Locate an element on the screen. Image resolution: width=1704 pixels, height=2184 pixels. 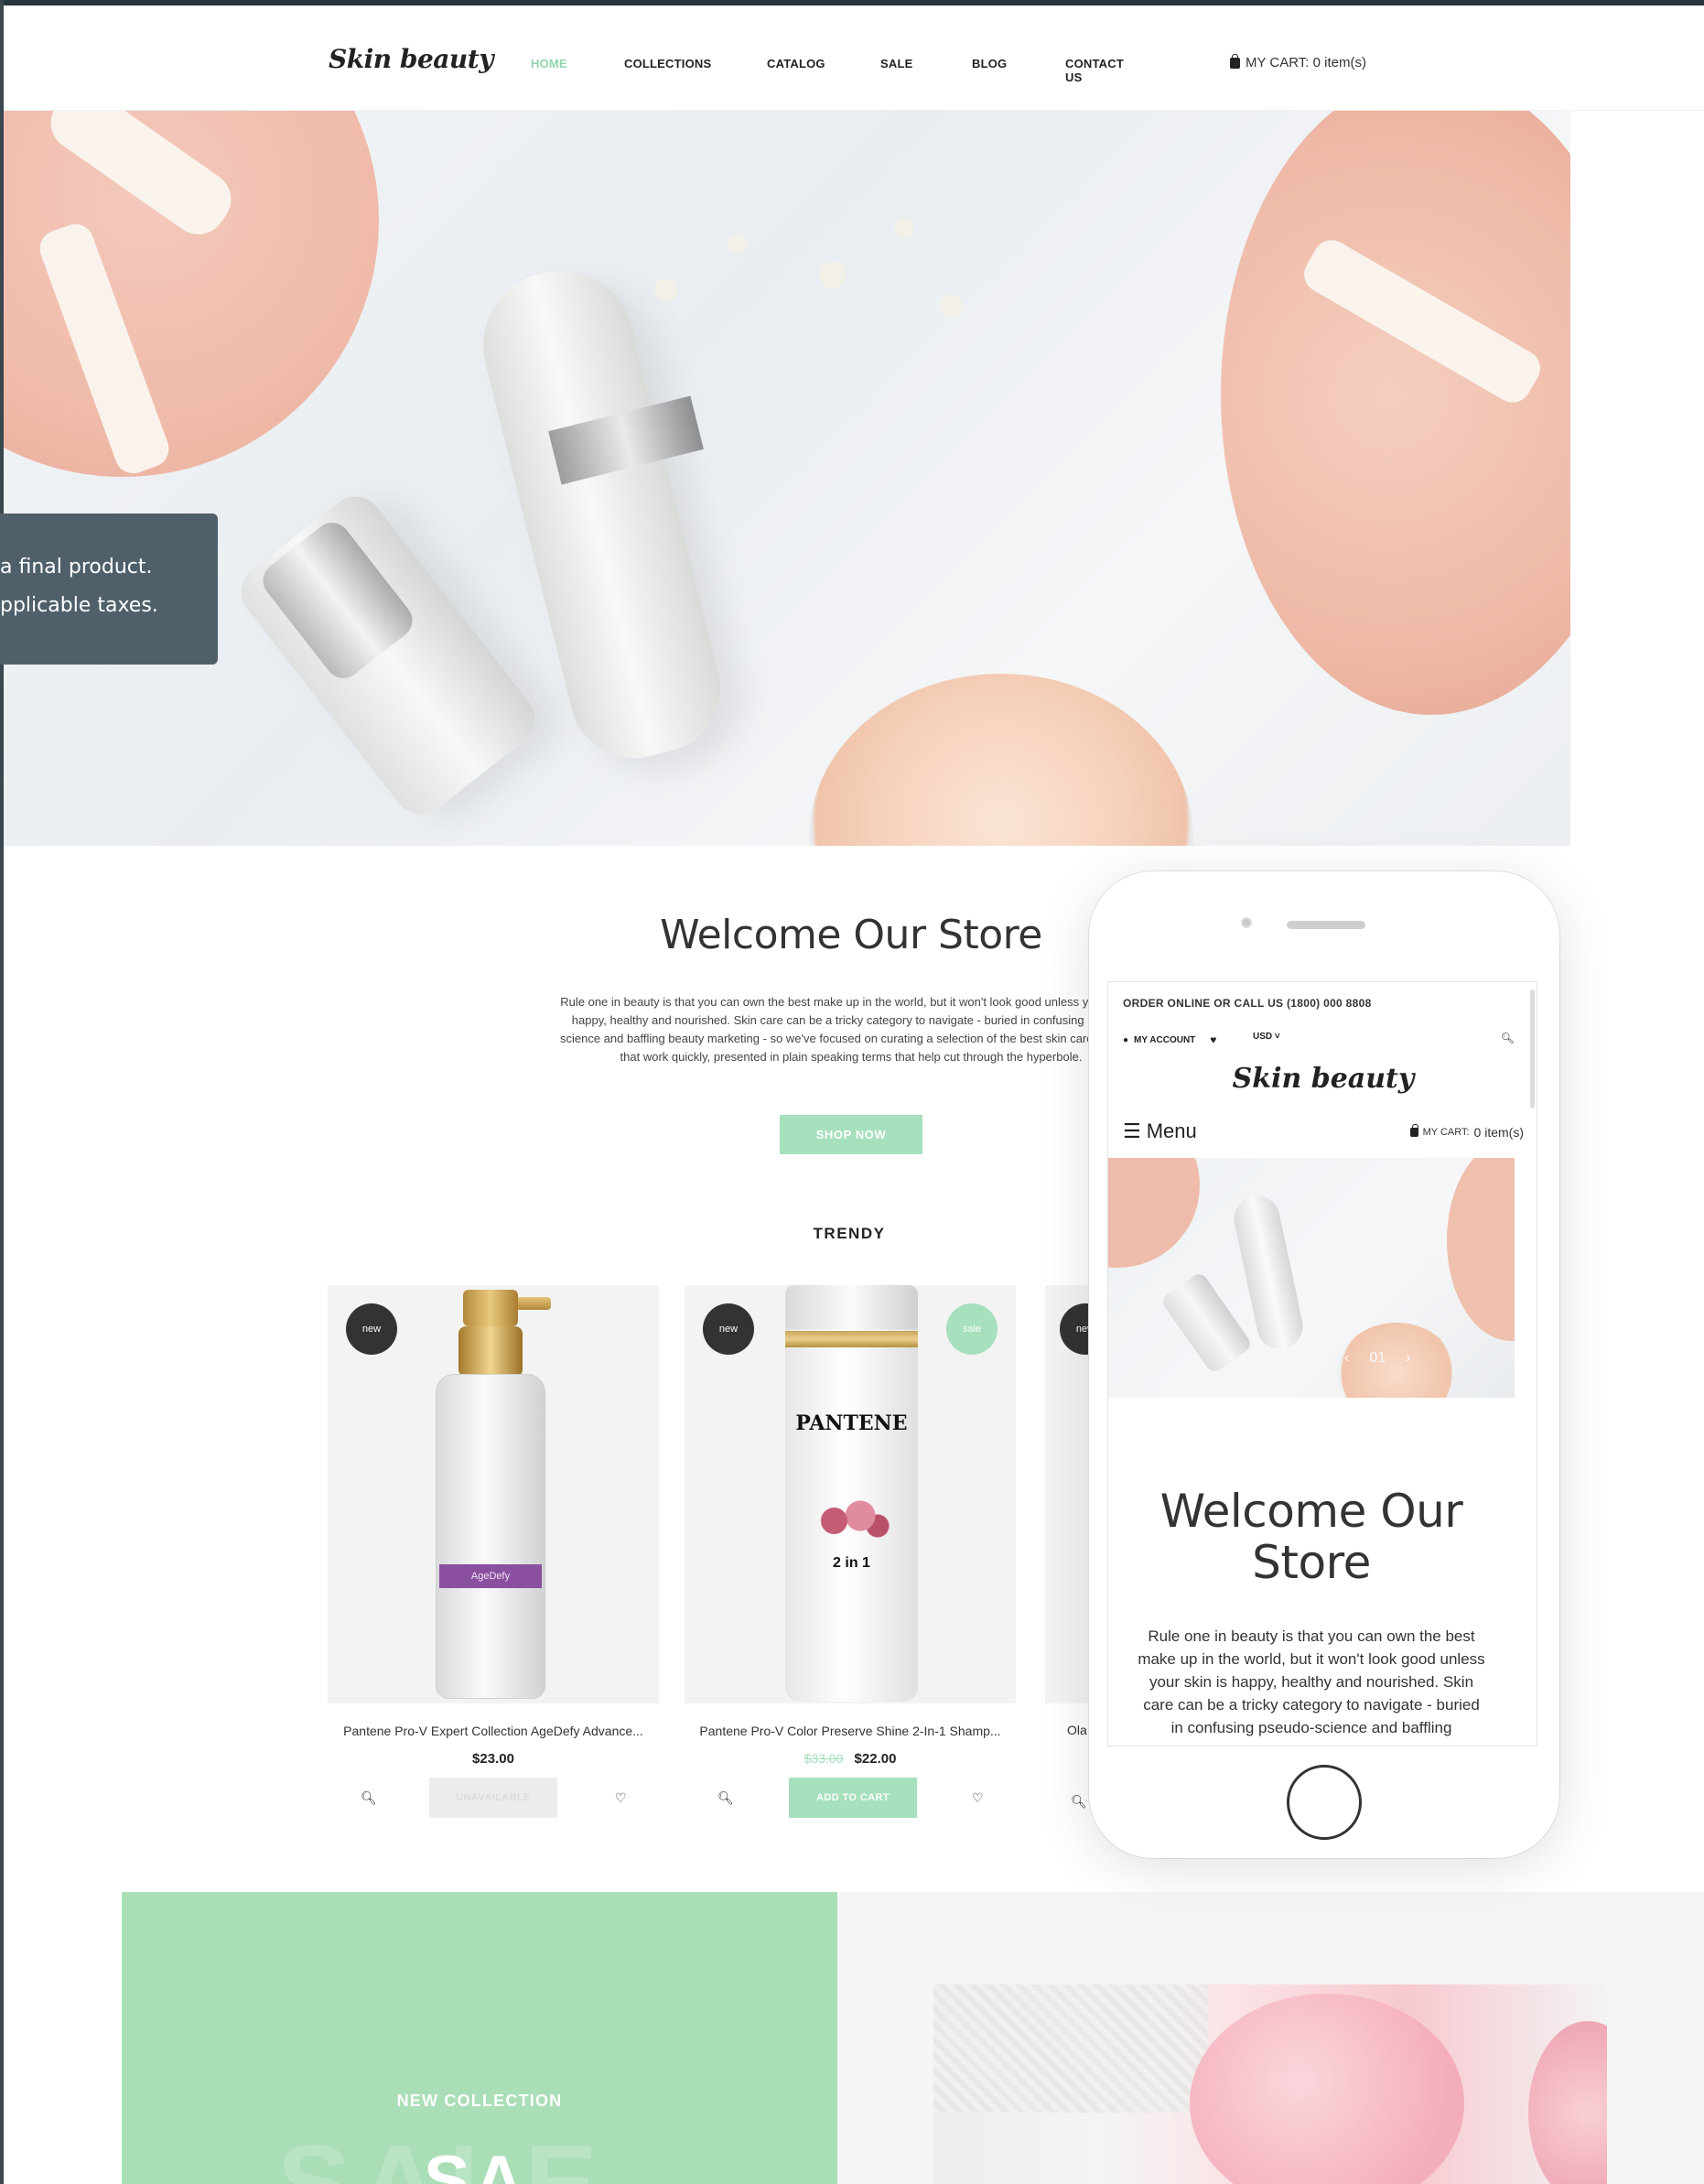
heart-icon: ♥ is located at coordinates (1213, 1039).